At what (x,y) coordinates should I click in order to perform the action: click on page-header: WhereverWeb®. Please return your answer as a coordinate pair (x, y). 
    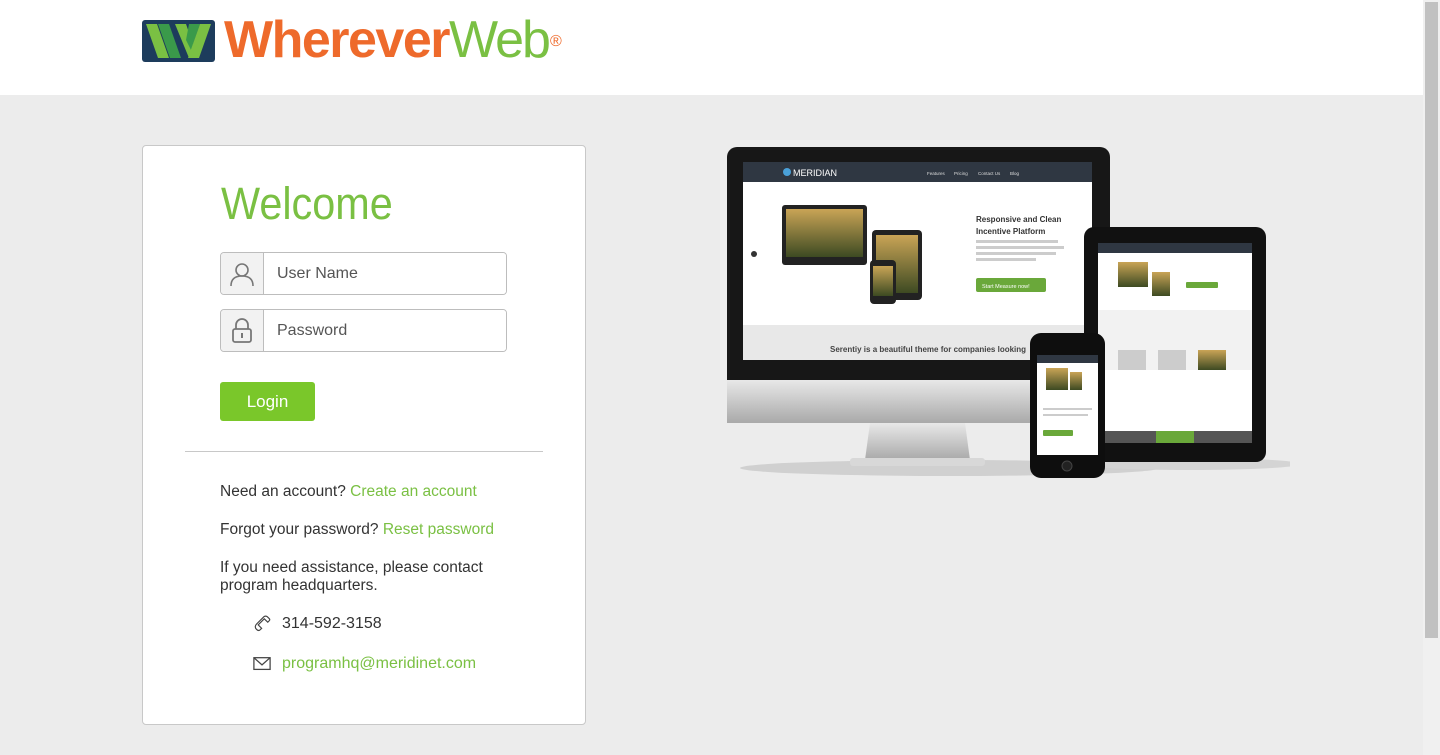
    Looking at the image, I should click on (711, 47).